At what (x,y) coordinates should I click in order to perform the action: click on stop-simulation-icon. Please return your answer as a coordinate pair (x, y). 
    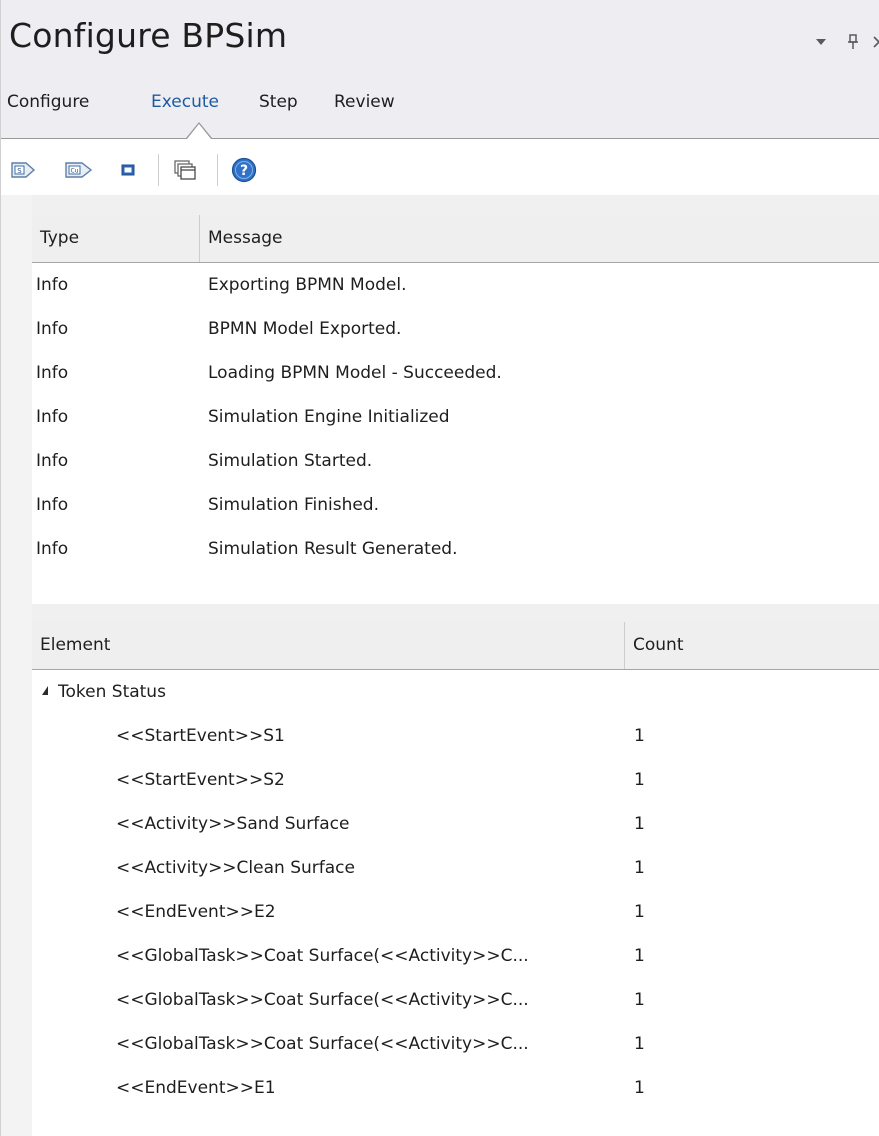
    Looking at the image, I should click on (128, 170).